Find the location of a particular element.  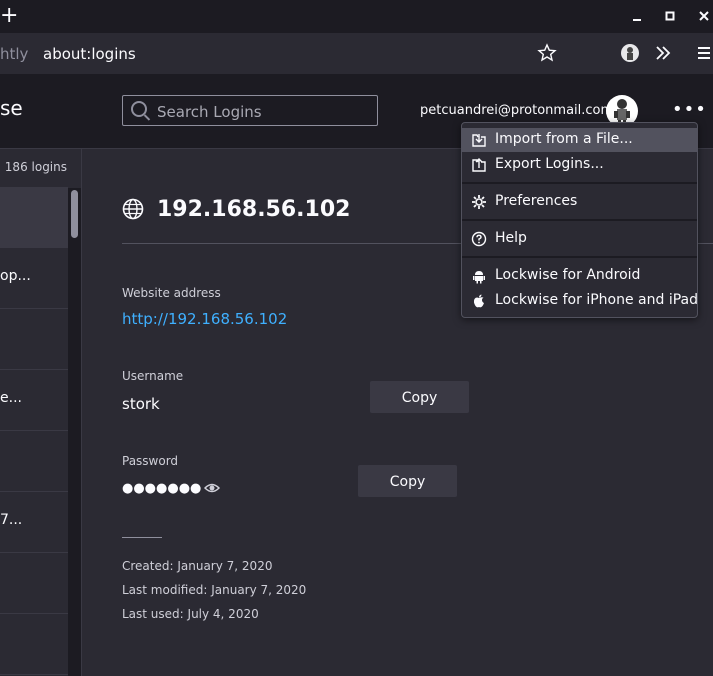

website-label: Website address is located at coordinates (171, 293).